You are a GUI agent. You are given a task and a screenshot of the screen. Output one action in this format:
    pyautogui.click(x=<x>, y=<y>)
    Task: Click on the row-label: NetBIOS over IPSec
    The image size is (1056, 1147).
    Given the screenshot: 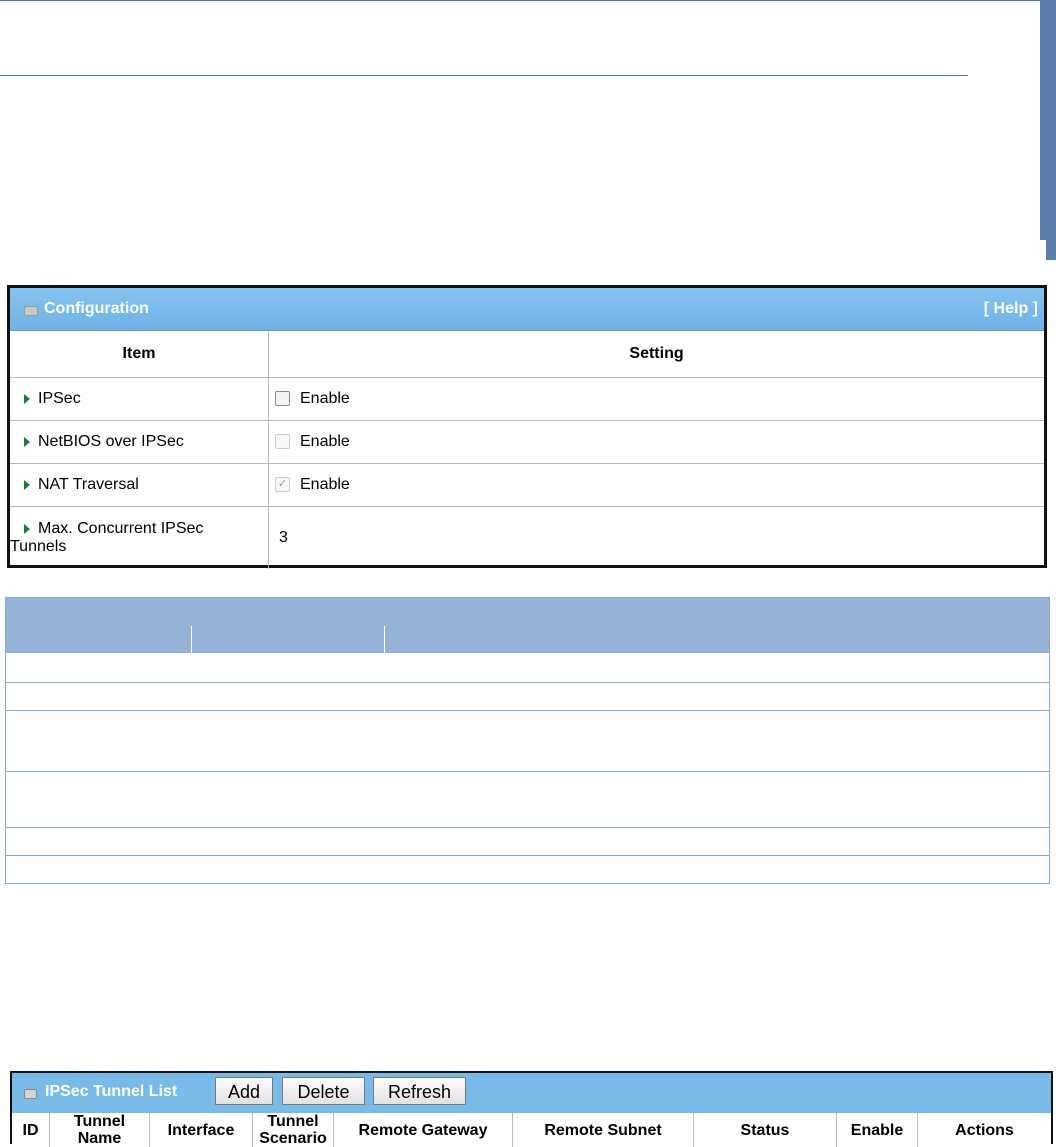 What is the action you would take?
    pyautogui.click(x=111, y=441)
    